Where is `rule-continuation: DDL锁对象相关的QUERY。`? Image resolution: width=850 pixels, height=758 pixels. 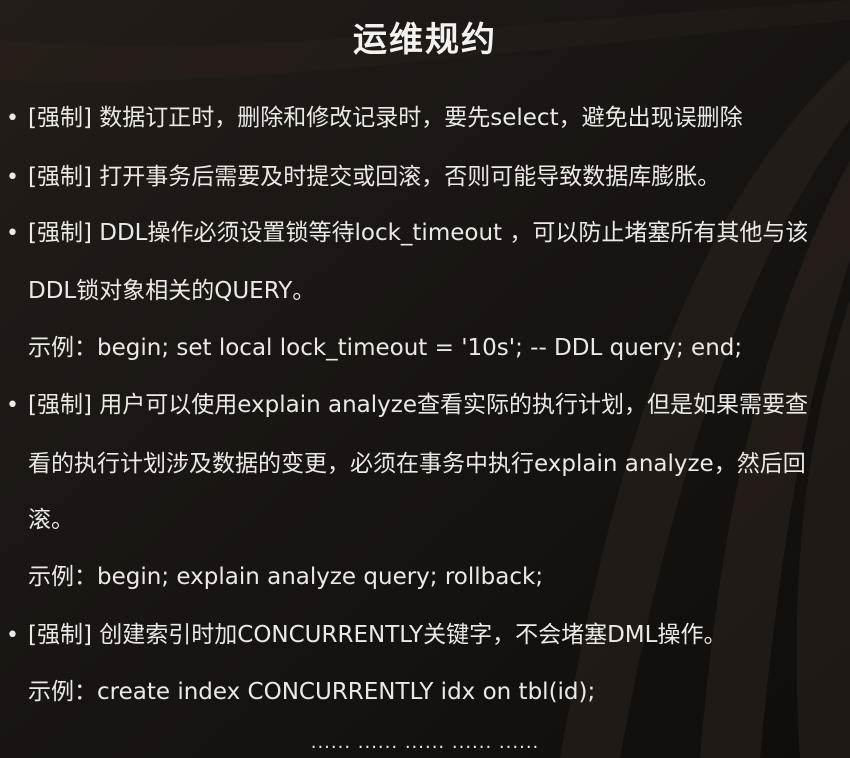 rule-continuation: DDL锁对象相关的QUERY。 is located at coordinates (172, 291).